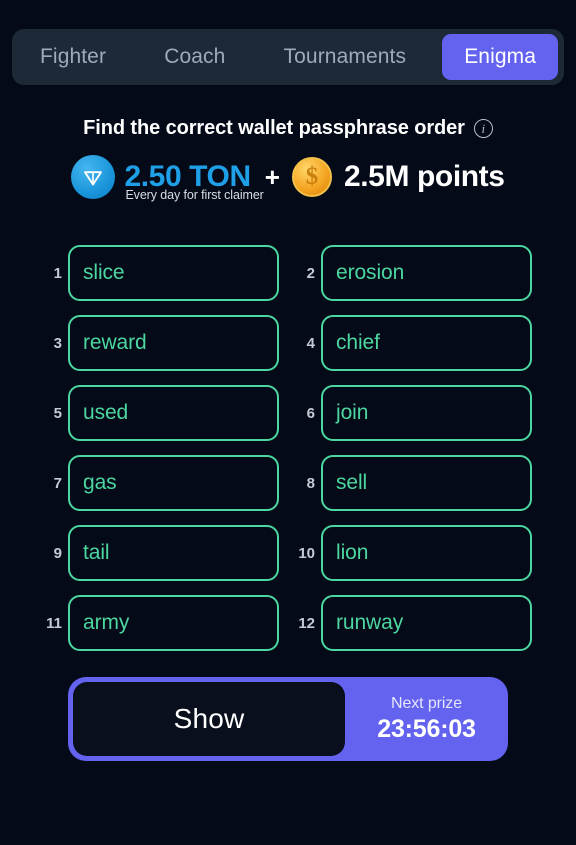  I want to click on cell-number: 4, so click(310, 343).